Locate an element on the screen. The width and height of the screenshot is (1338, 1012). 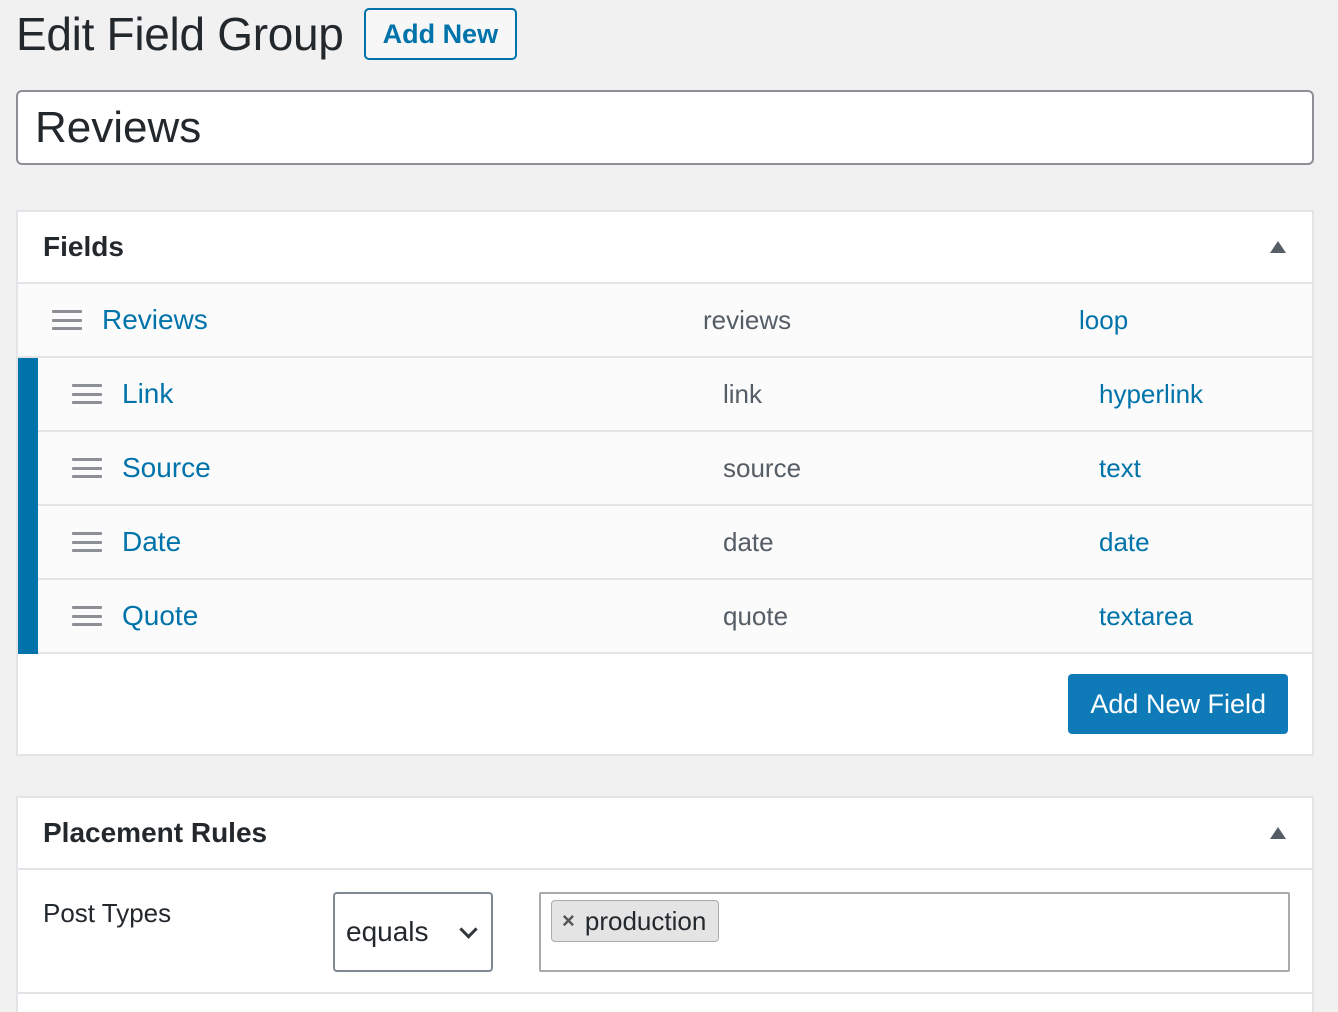
field-type-link: hyperlink is located at coordinates (1151, 394).